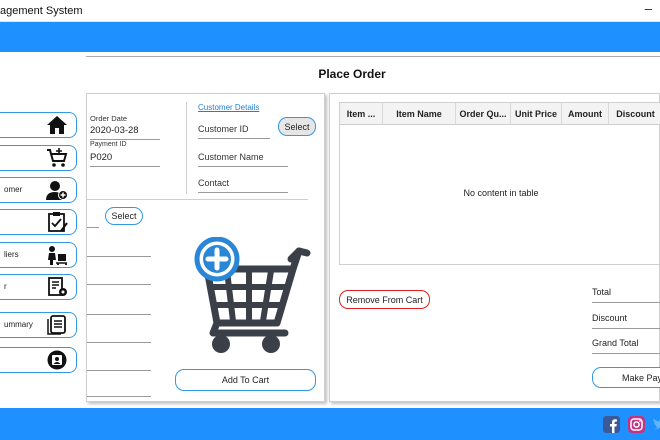 This screenshot has width=660, height=440. What do you see at coordinates (38, 190) in the screenshot?
I see `sidebar-item-customer: omer` at bounding box center [38, 190].